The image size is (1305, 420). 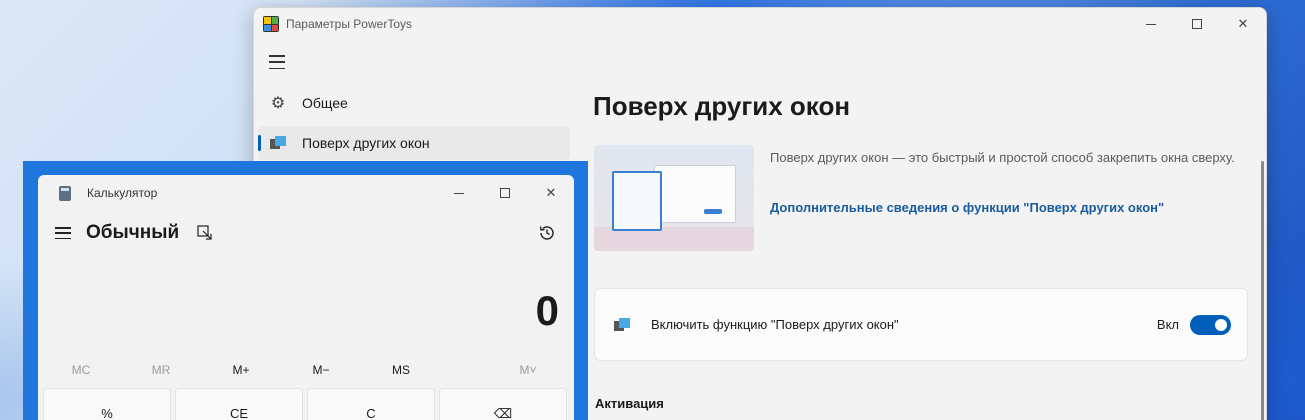 I want to click on memory-buttons-row: MC MR M+ M− MS M˅, so click(x=306, y=372).